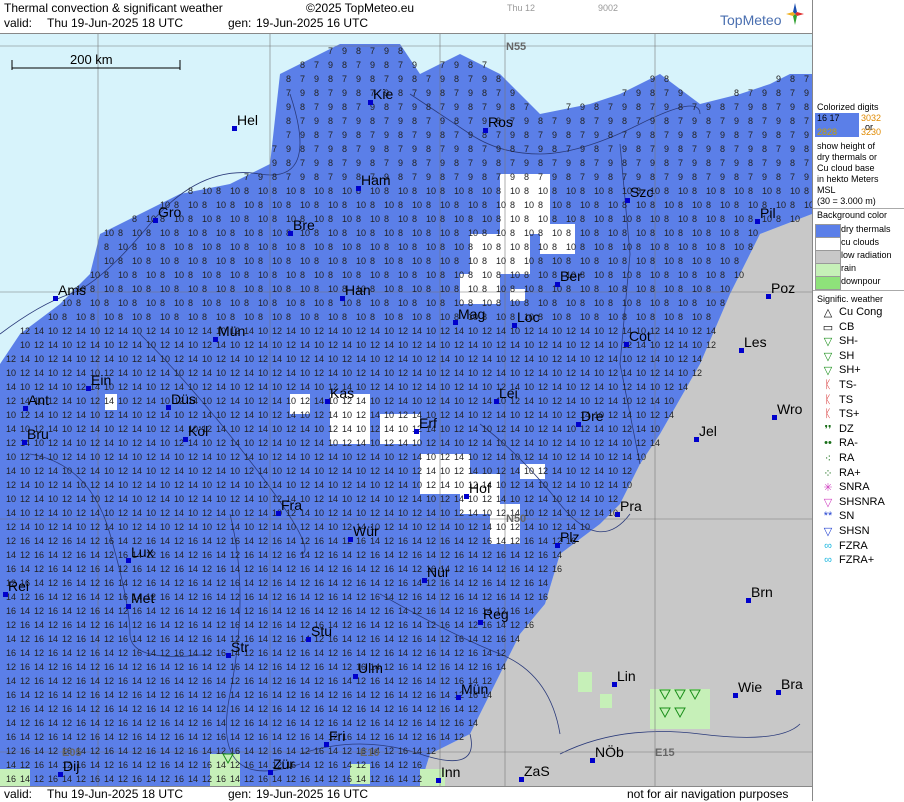  Describe the element at coordinates (828, 385) in the screenshot. I see `thunderstorm-light-icon: ᛕ` at that location.